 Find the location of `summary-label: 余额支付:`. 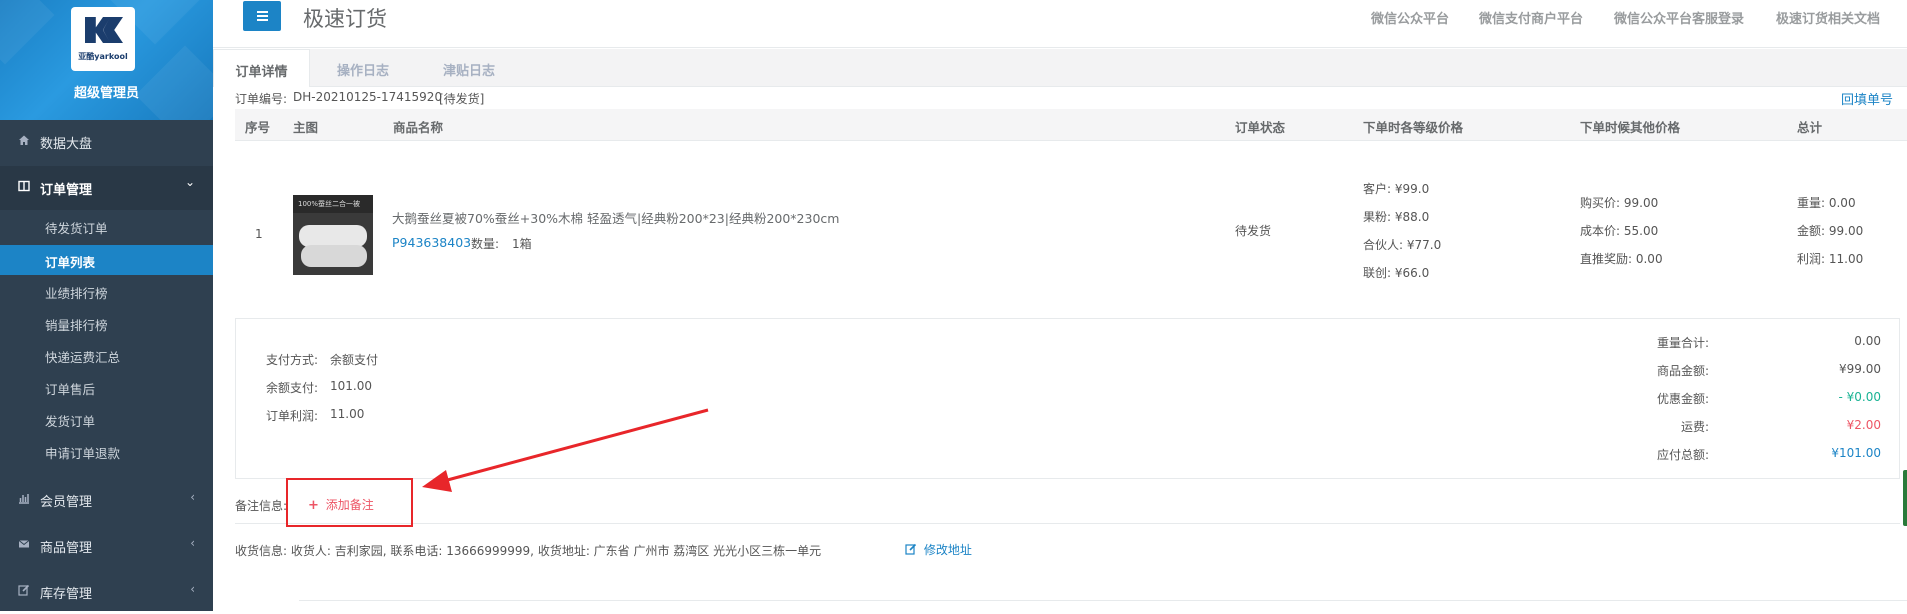

summary-label: 余额支付: is located at coordinates (292, 388).